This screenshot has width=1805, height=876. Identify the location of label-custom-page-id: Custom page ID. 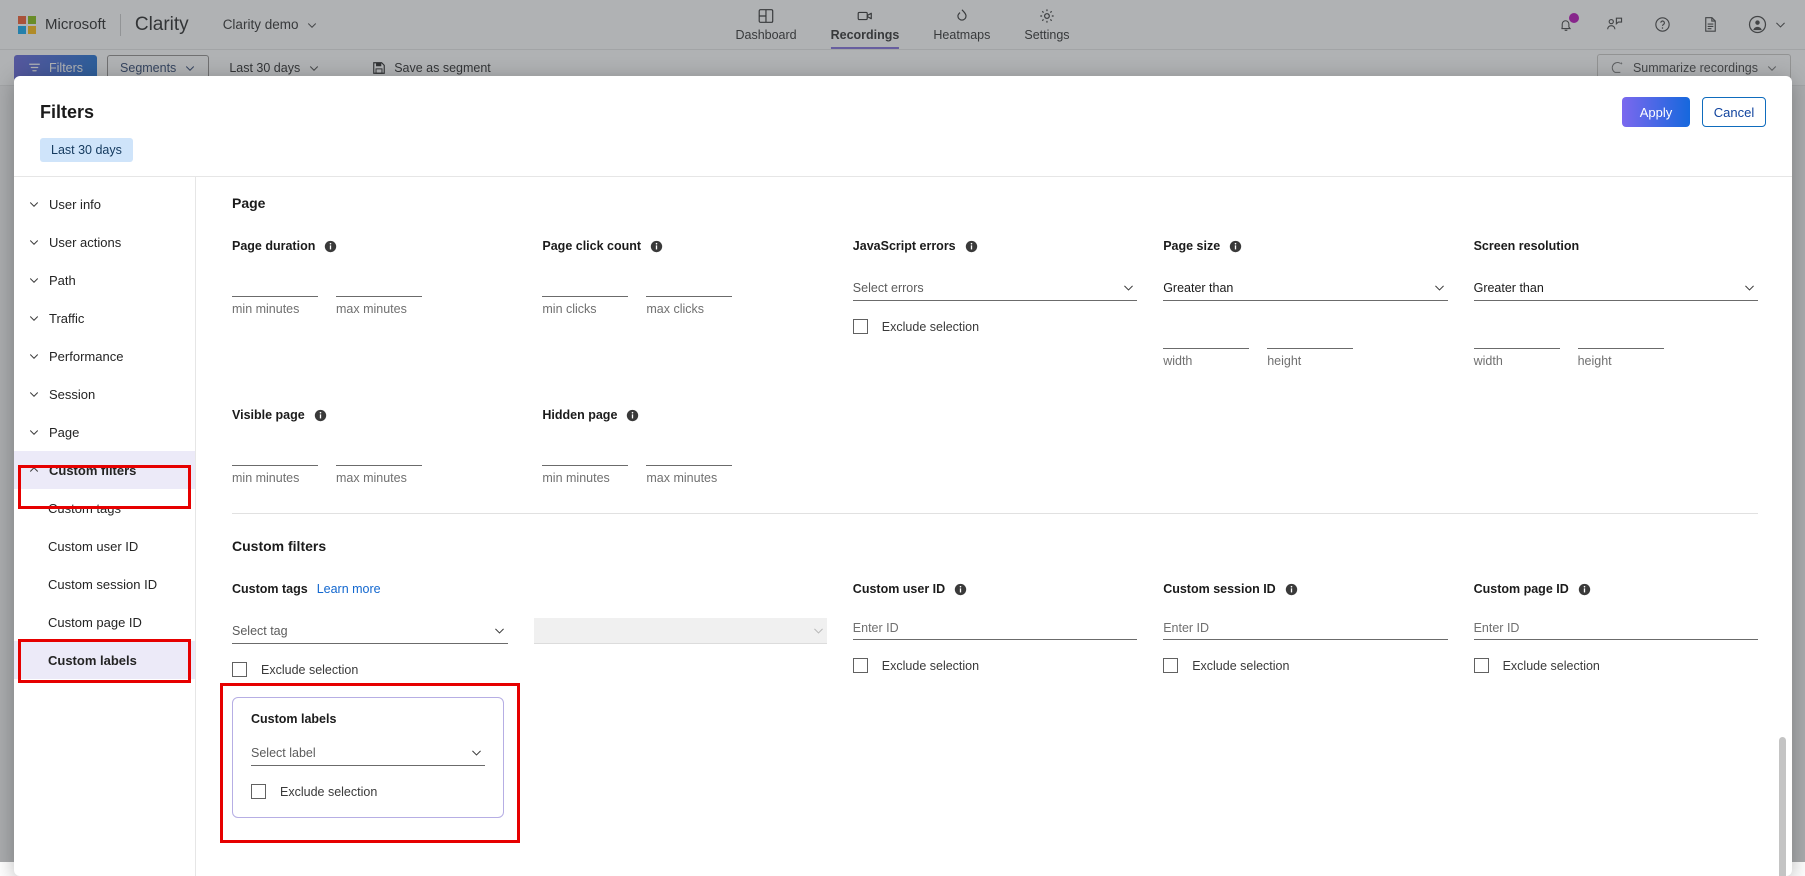
(1616, 589).